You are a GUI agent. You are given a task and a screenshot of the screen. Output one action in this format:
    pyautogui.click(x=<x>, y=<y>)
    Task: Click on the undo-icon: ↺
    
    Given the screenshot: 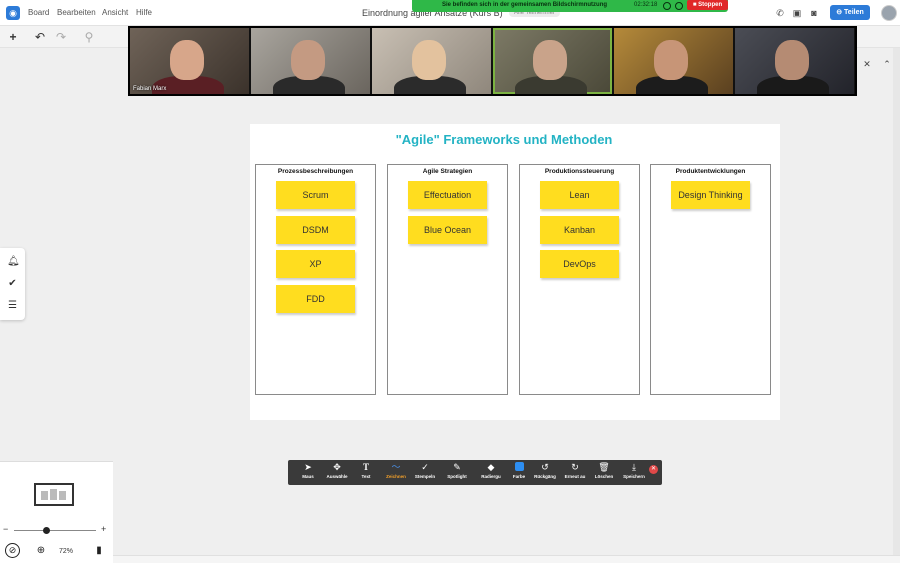 What is the action you would take?
    pyautogui.click(x=545, y=467)
    